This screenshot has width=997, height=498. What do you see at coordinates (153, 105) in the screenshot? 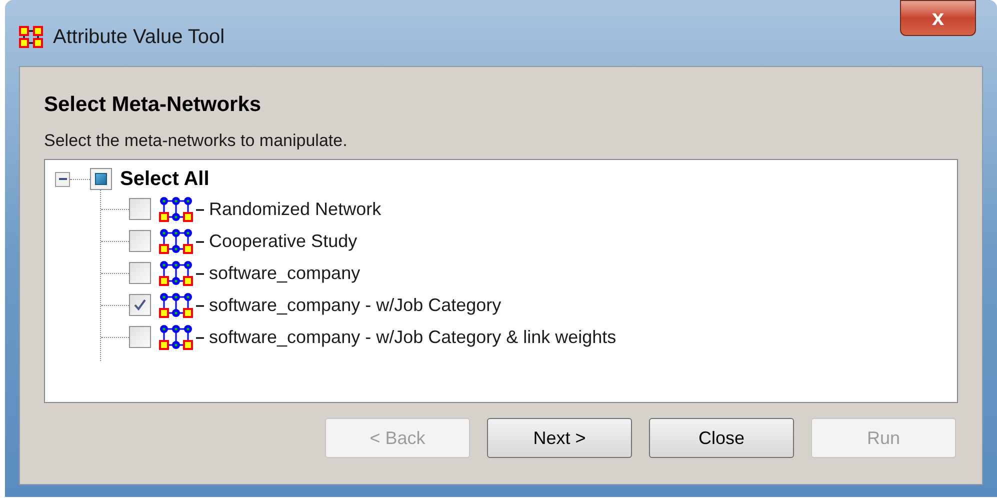
I see `section-heading: Select Meta-Networks` at bounding box center [153, 105].